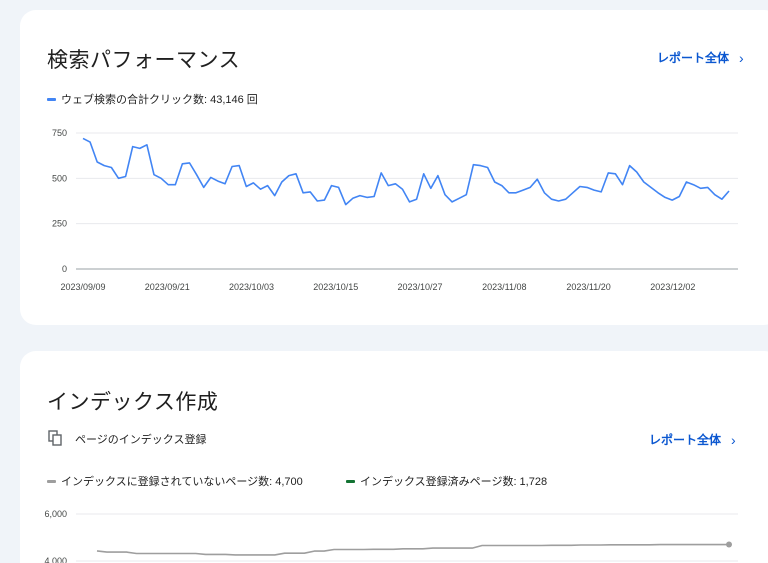  Describe the element at coordinates (504, 287) in the screenshot. I see `x-tick-label: 2023/11/08` at that location.